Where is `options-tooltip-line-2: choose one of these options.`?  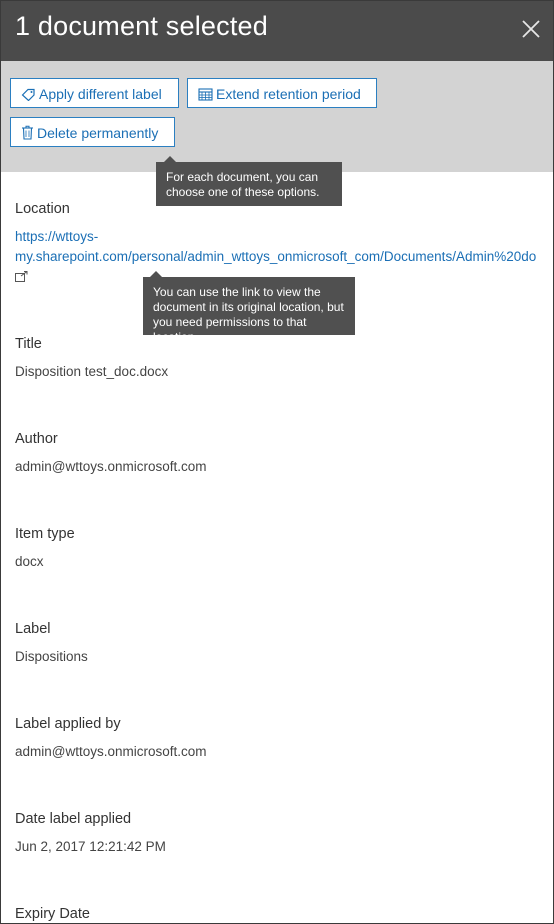
options-tooltip-line-2: choose one of these options. is located at coordinates (243, 192).